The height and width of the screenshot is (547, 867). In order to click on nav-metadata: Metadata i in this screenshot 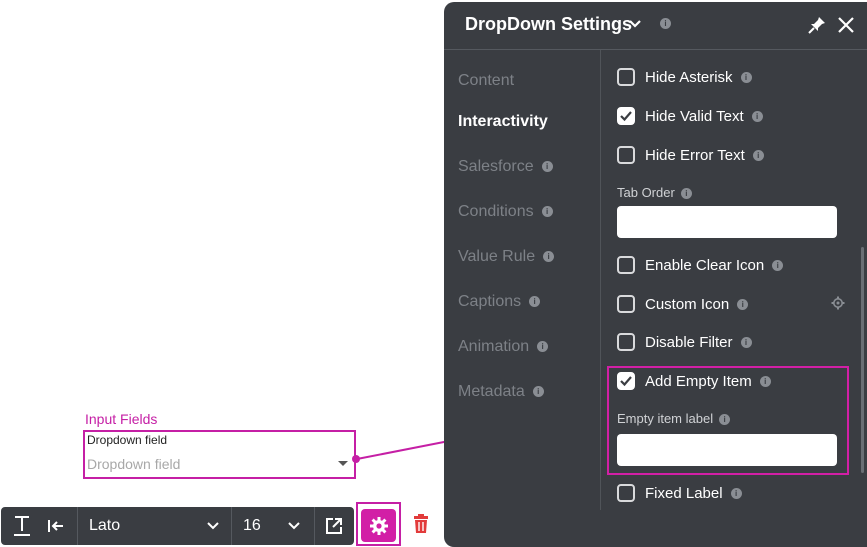, I will do `click(501, 392)`.